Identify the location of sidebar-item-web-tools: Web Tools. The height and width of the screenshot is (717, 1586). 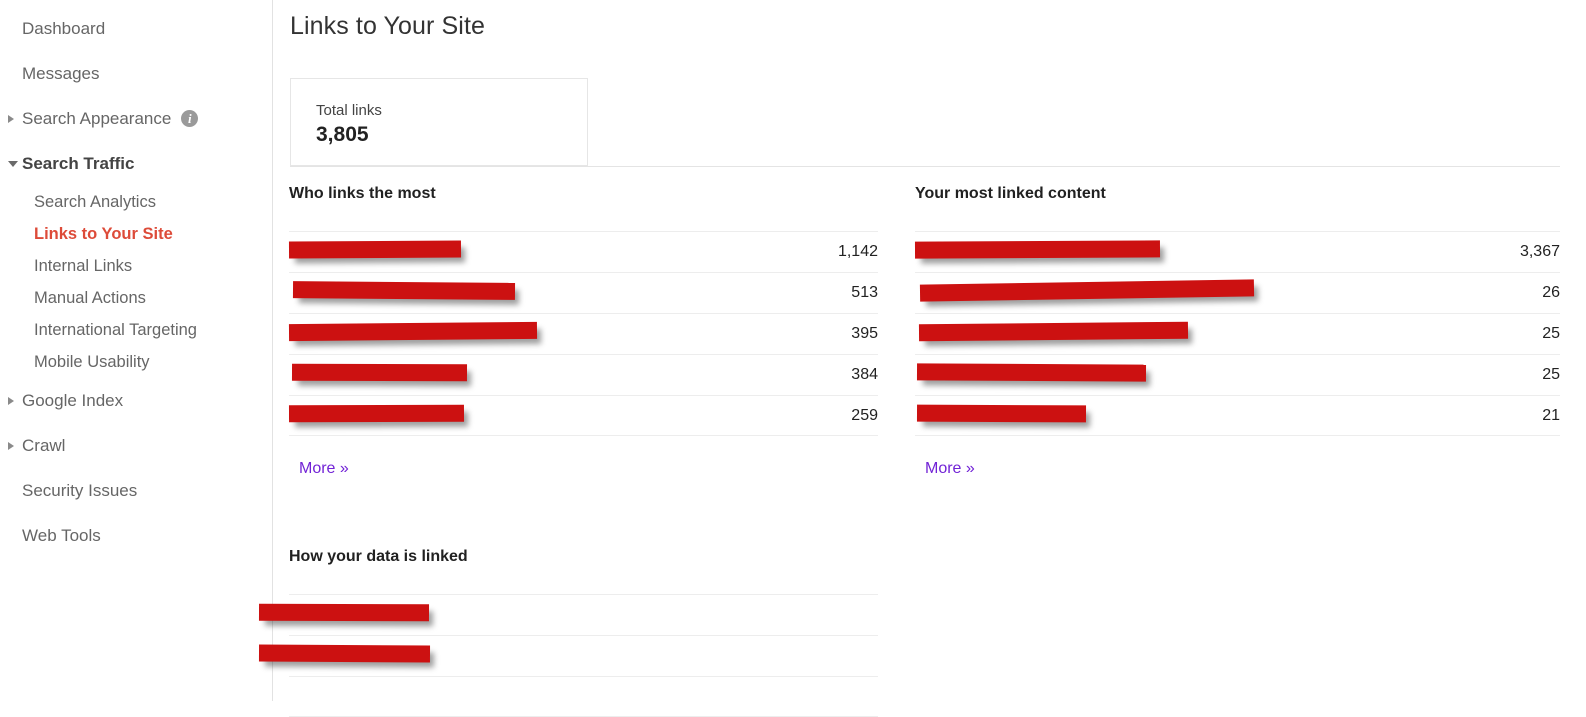
(136, 535).